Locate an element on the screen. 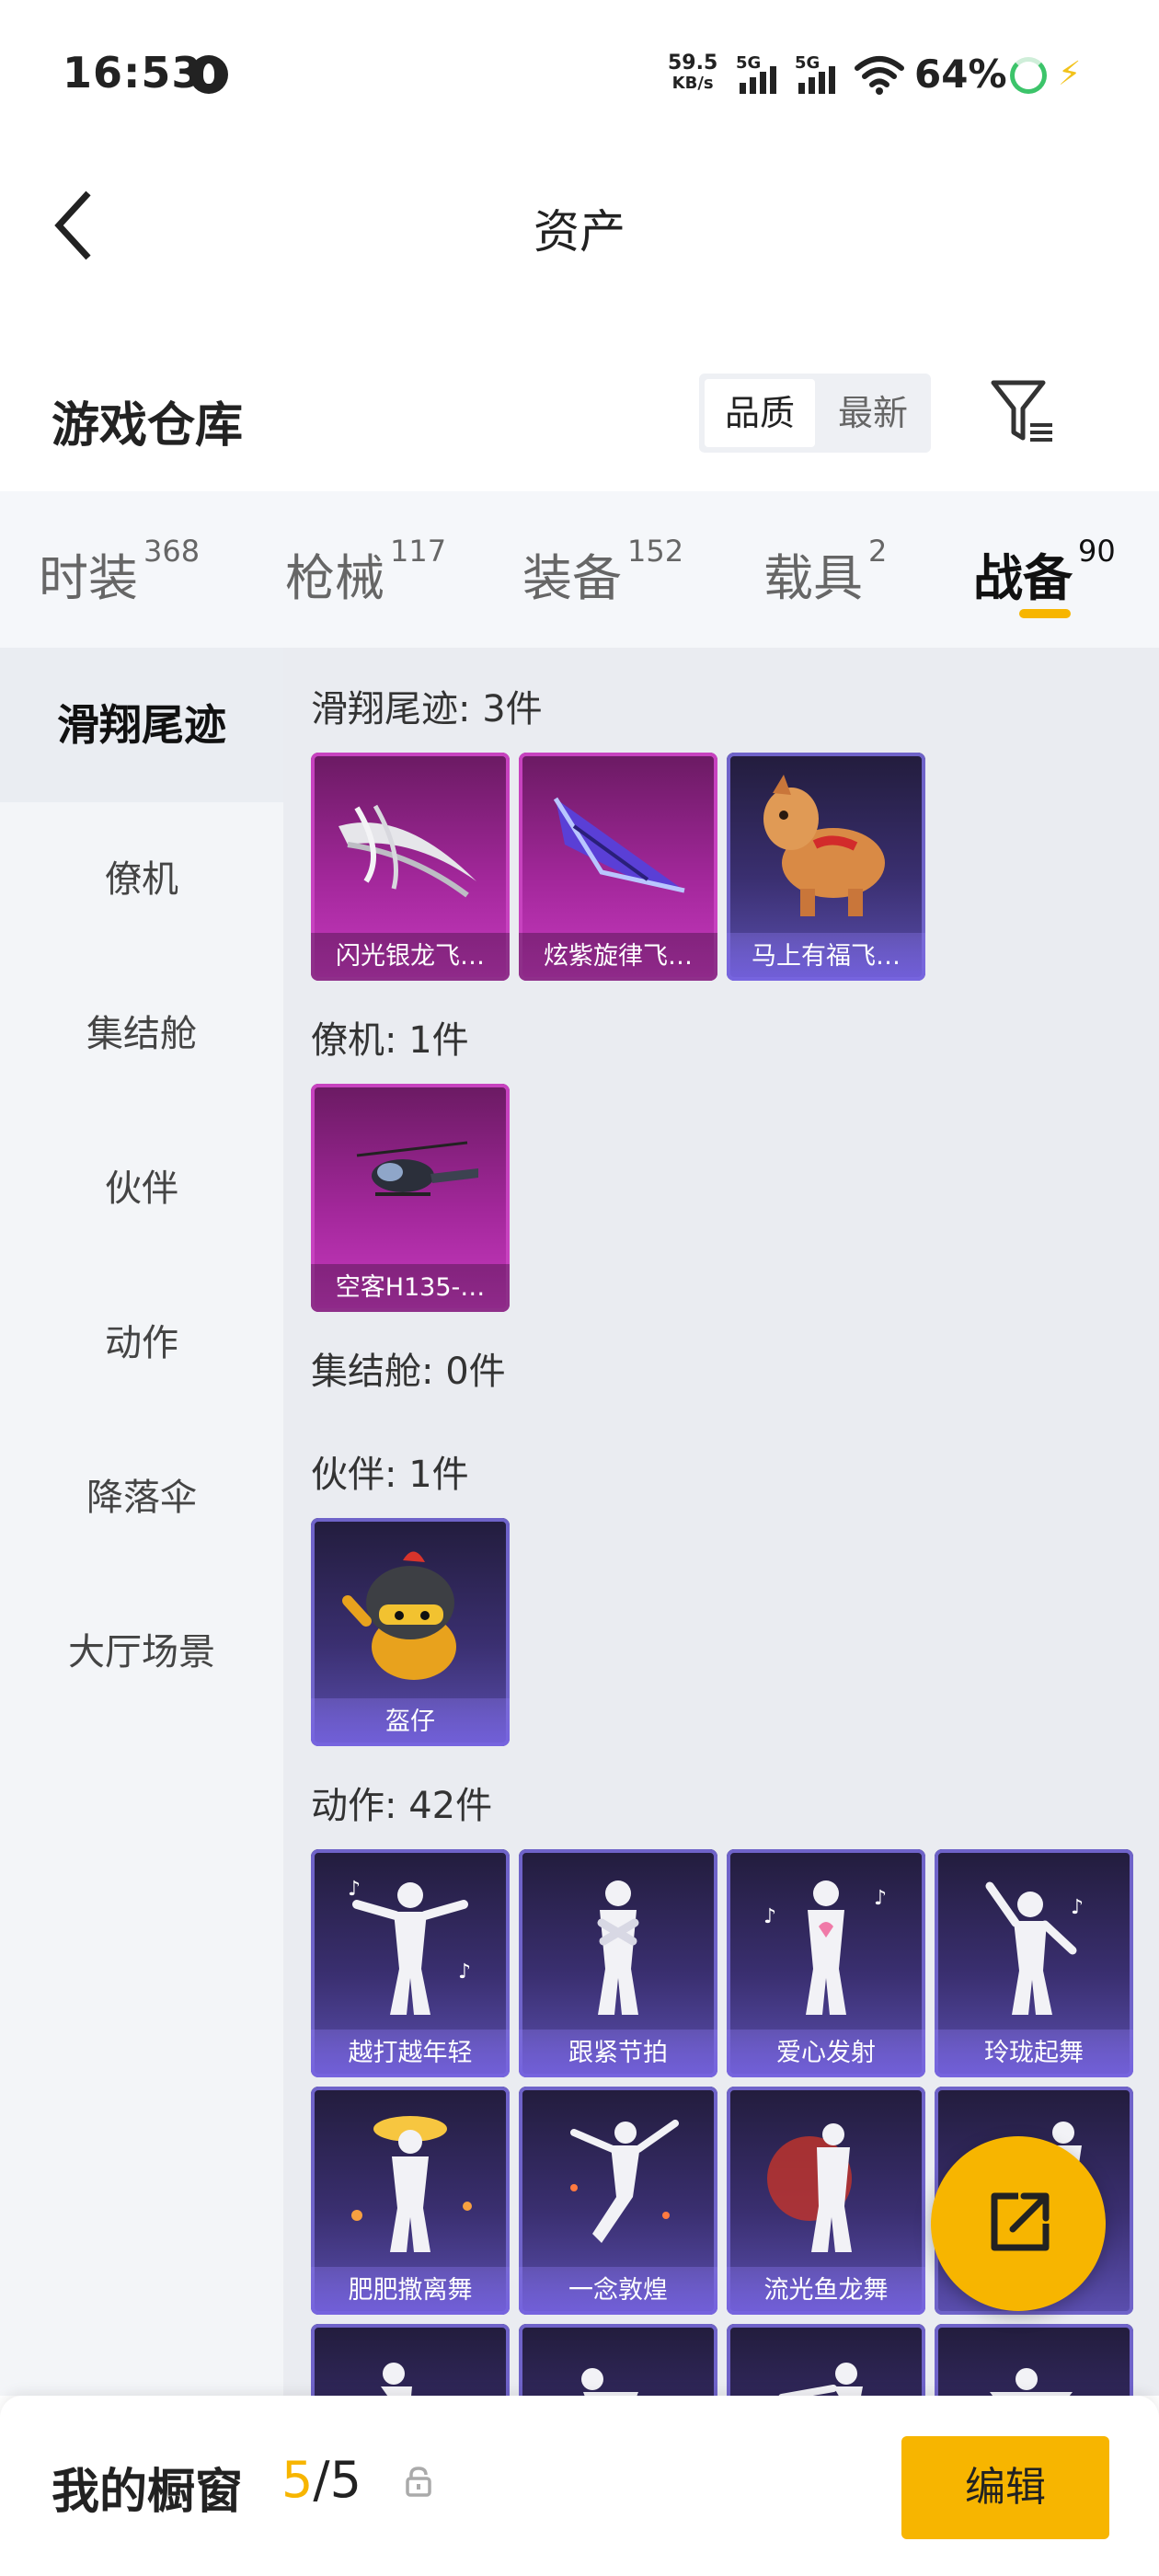 The width and height of the screenshot is (1159, 2576). status-bar: 16:53 59.5 KB/s 5G 5G 64% ⚡ is located at coordinates (579, 73).